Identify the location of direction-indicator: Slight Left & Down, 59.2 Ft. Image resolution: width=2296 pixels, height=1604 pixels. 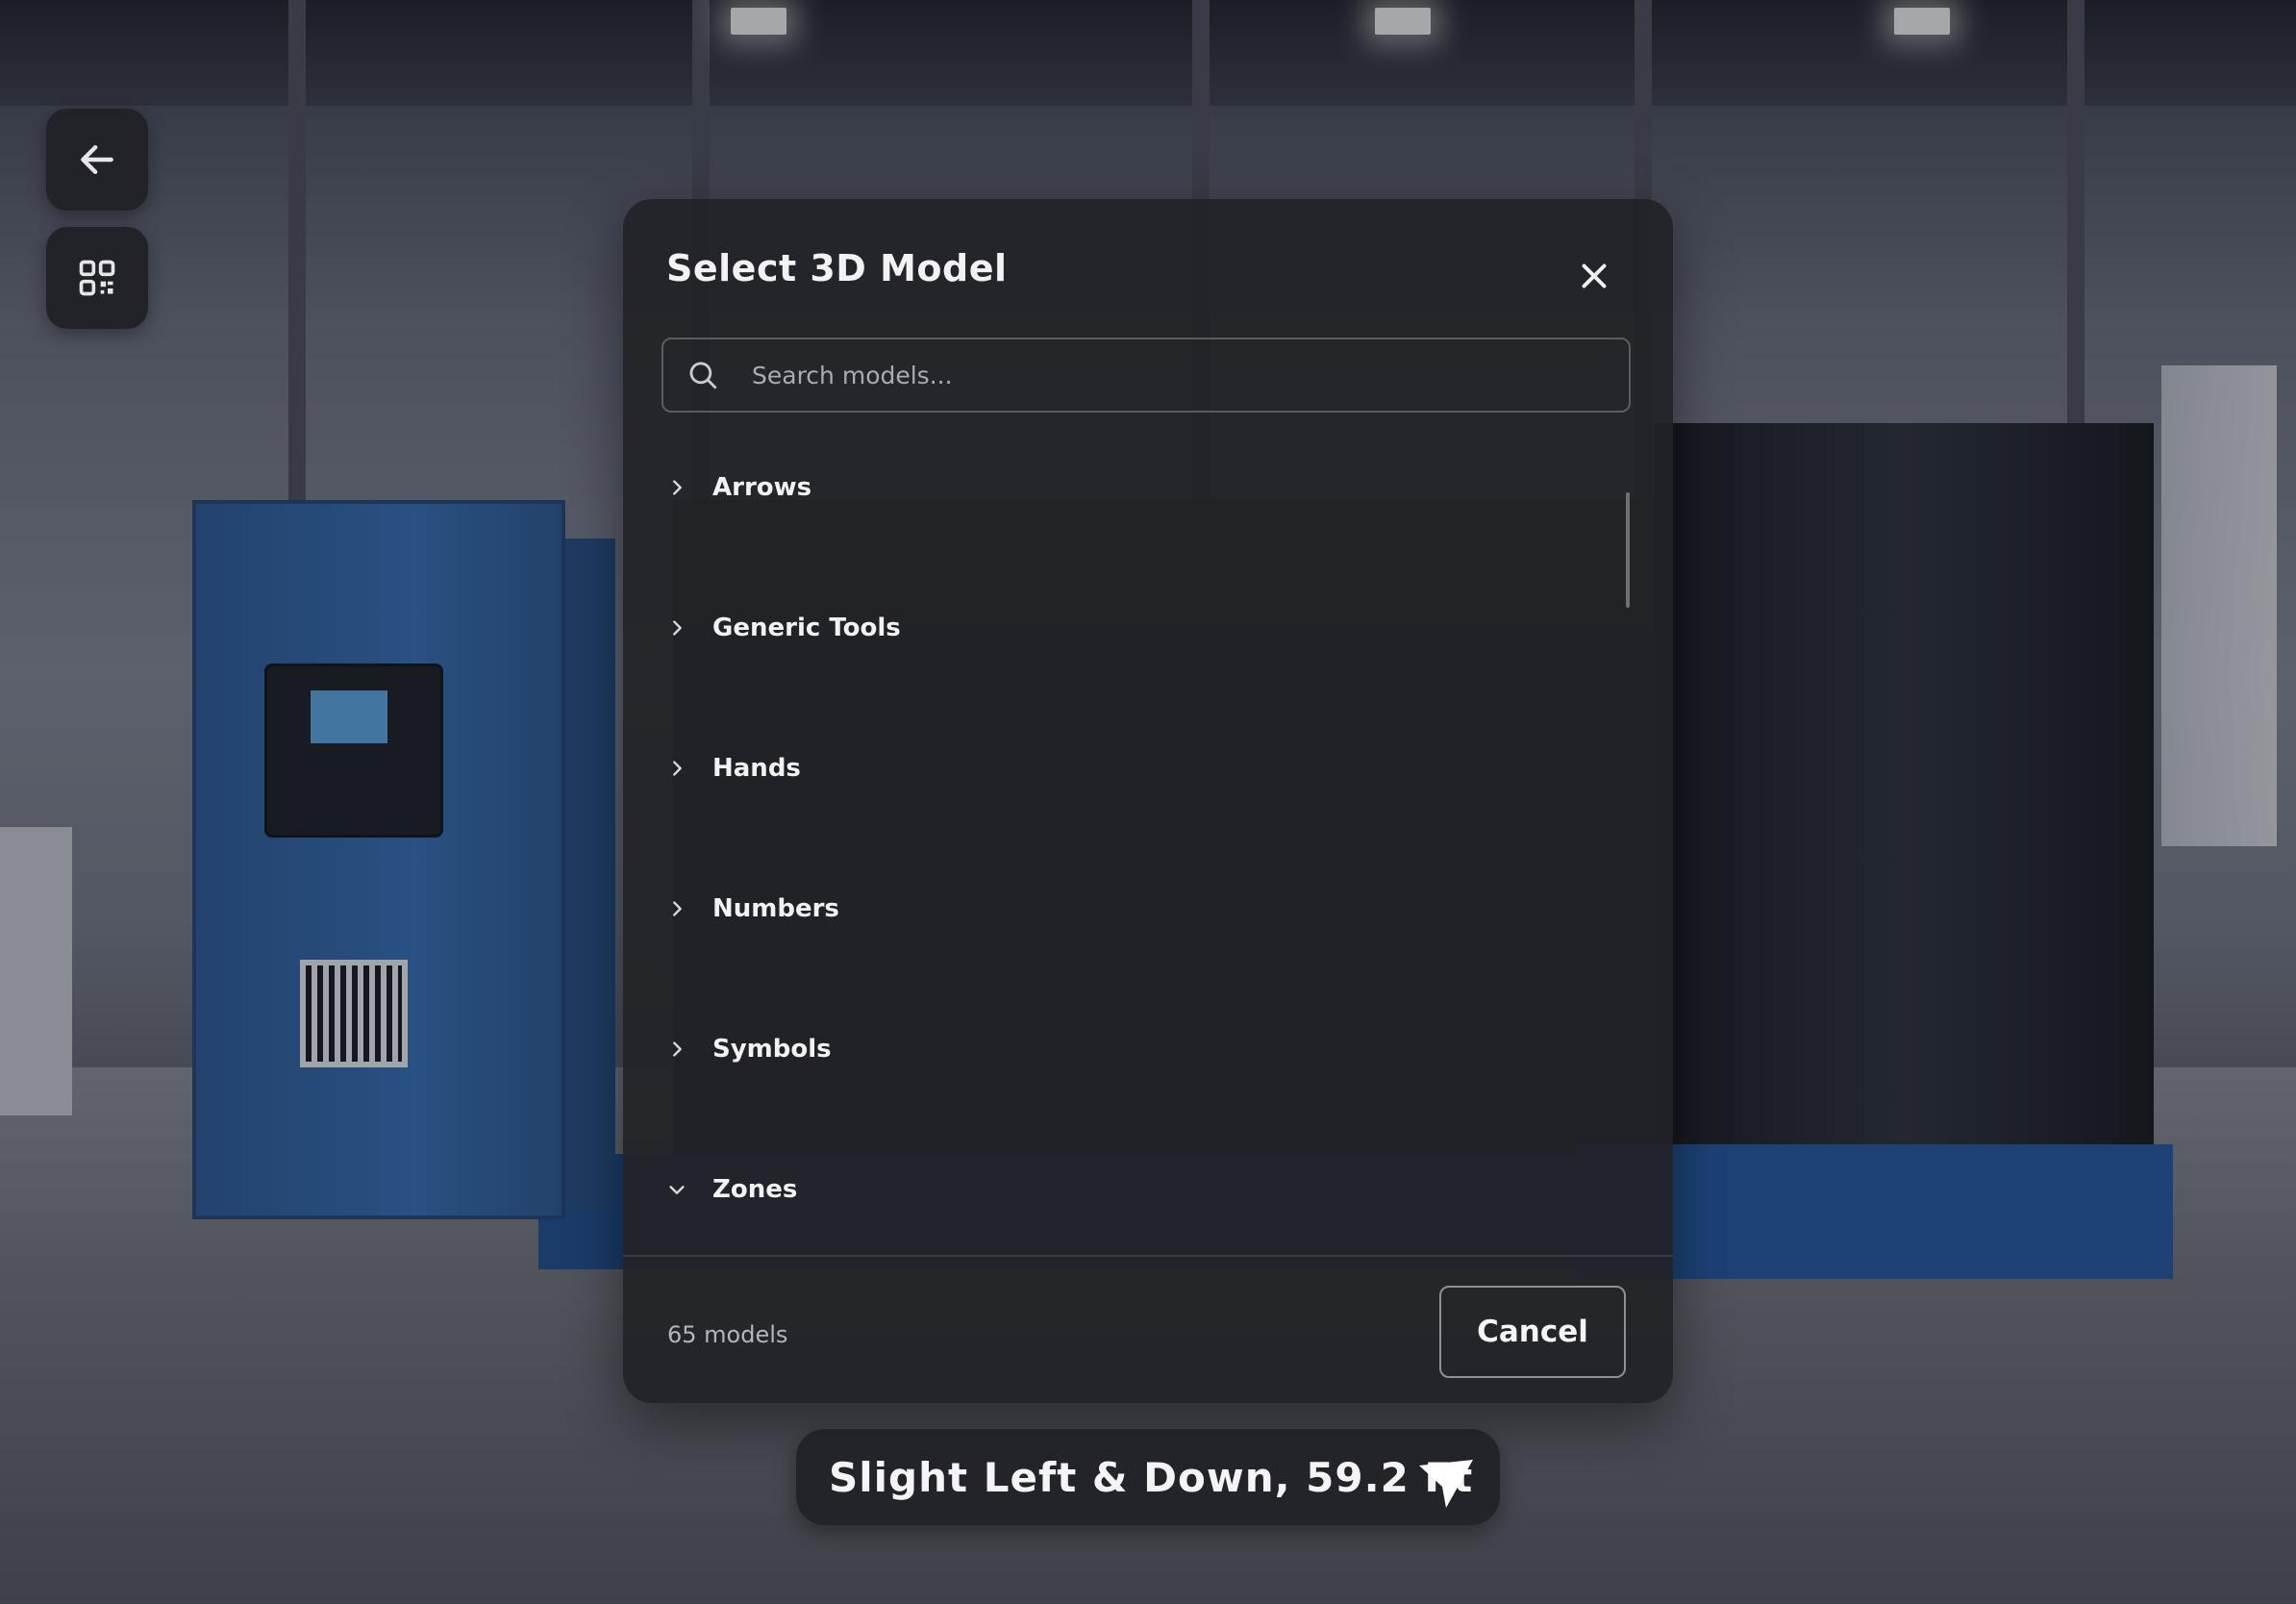
(1148, 1477).